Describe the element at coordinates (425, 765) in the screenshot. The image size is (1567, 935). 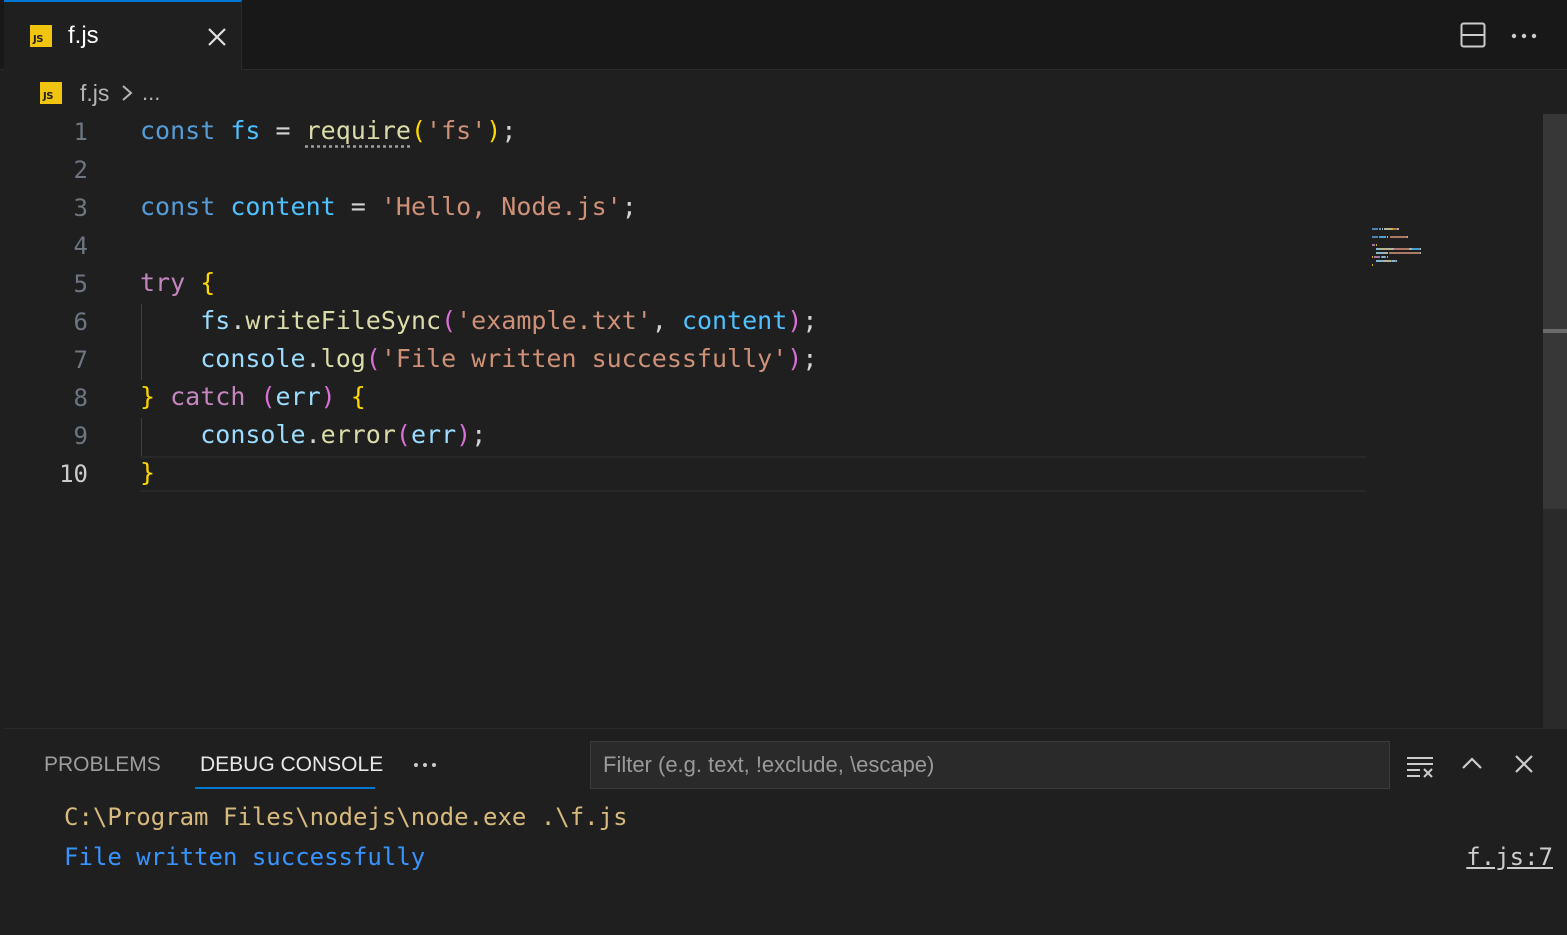
I see `panel-more-icon` at that location.